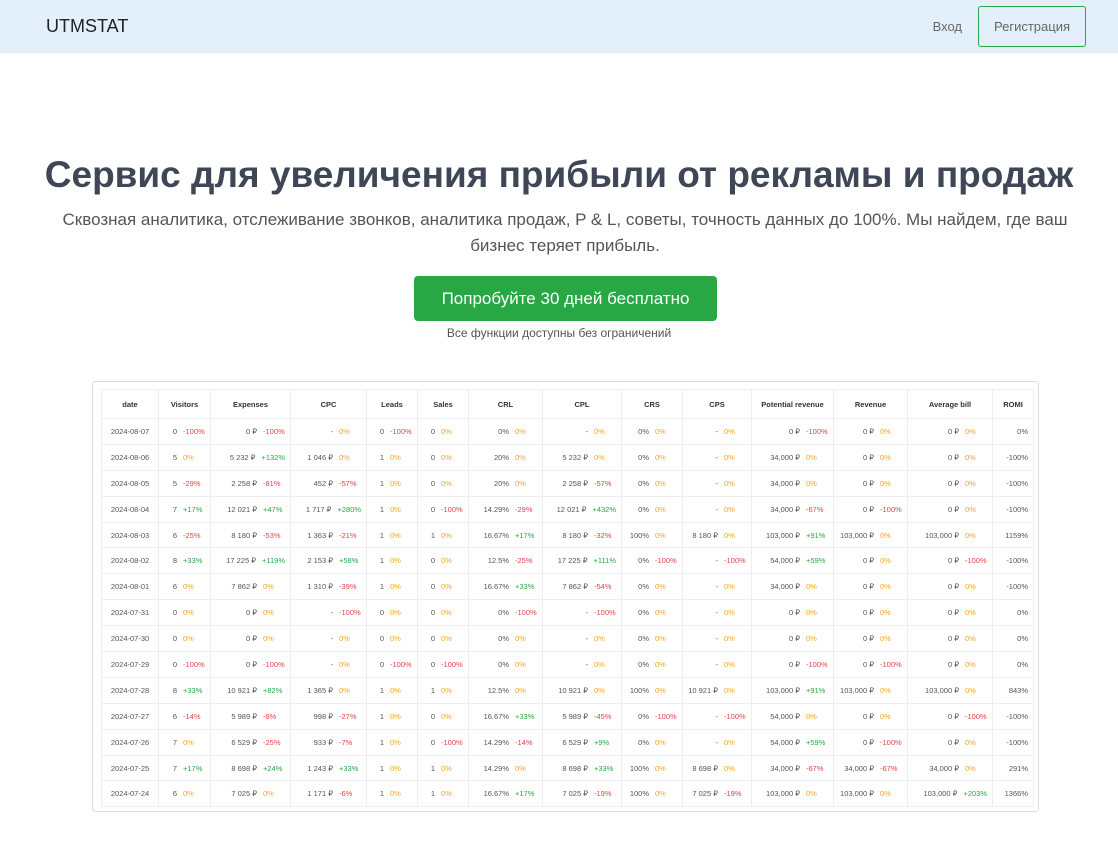  Describe the element at coordinates (250, 404) in the screenshot. I see `column-header: Expenses` at that location.